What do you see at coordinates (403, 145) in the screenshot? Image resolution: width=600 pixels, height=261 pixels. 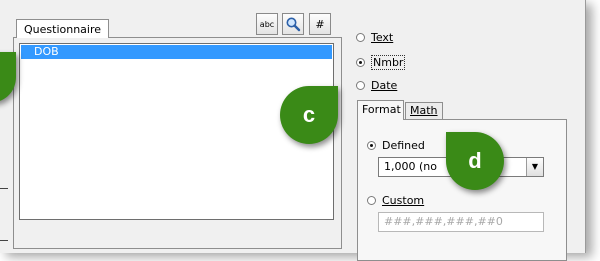 I see `radio-defined-label: Defined` at bounding box center [403, 145].